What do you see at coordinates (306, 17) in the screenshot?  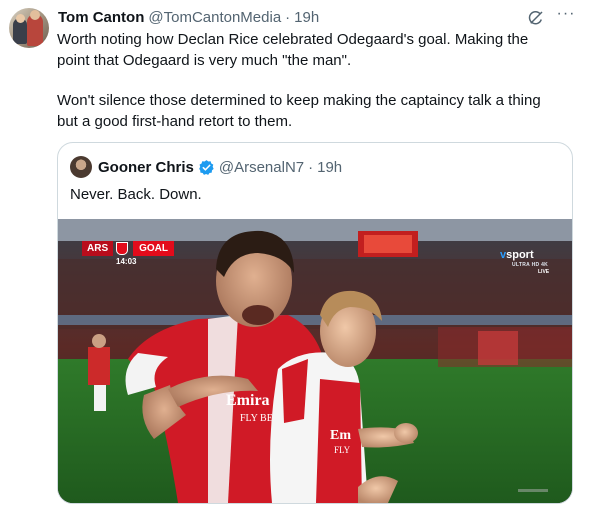 I see `timestamp: 19h` at bounding box center [306, 17].